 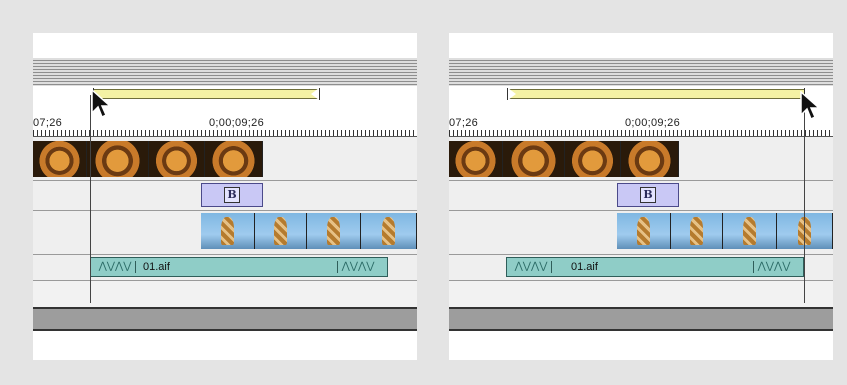 What do you see at coordinates (315, 94) in the screenshot?
I see `work-area-end-marker` at bounding box center [315, 94].